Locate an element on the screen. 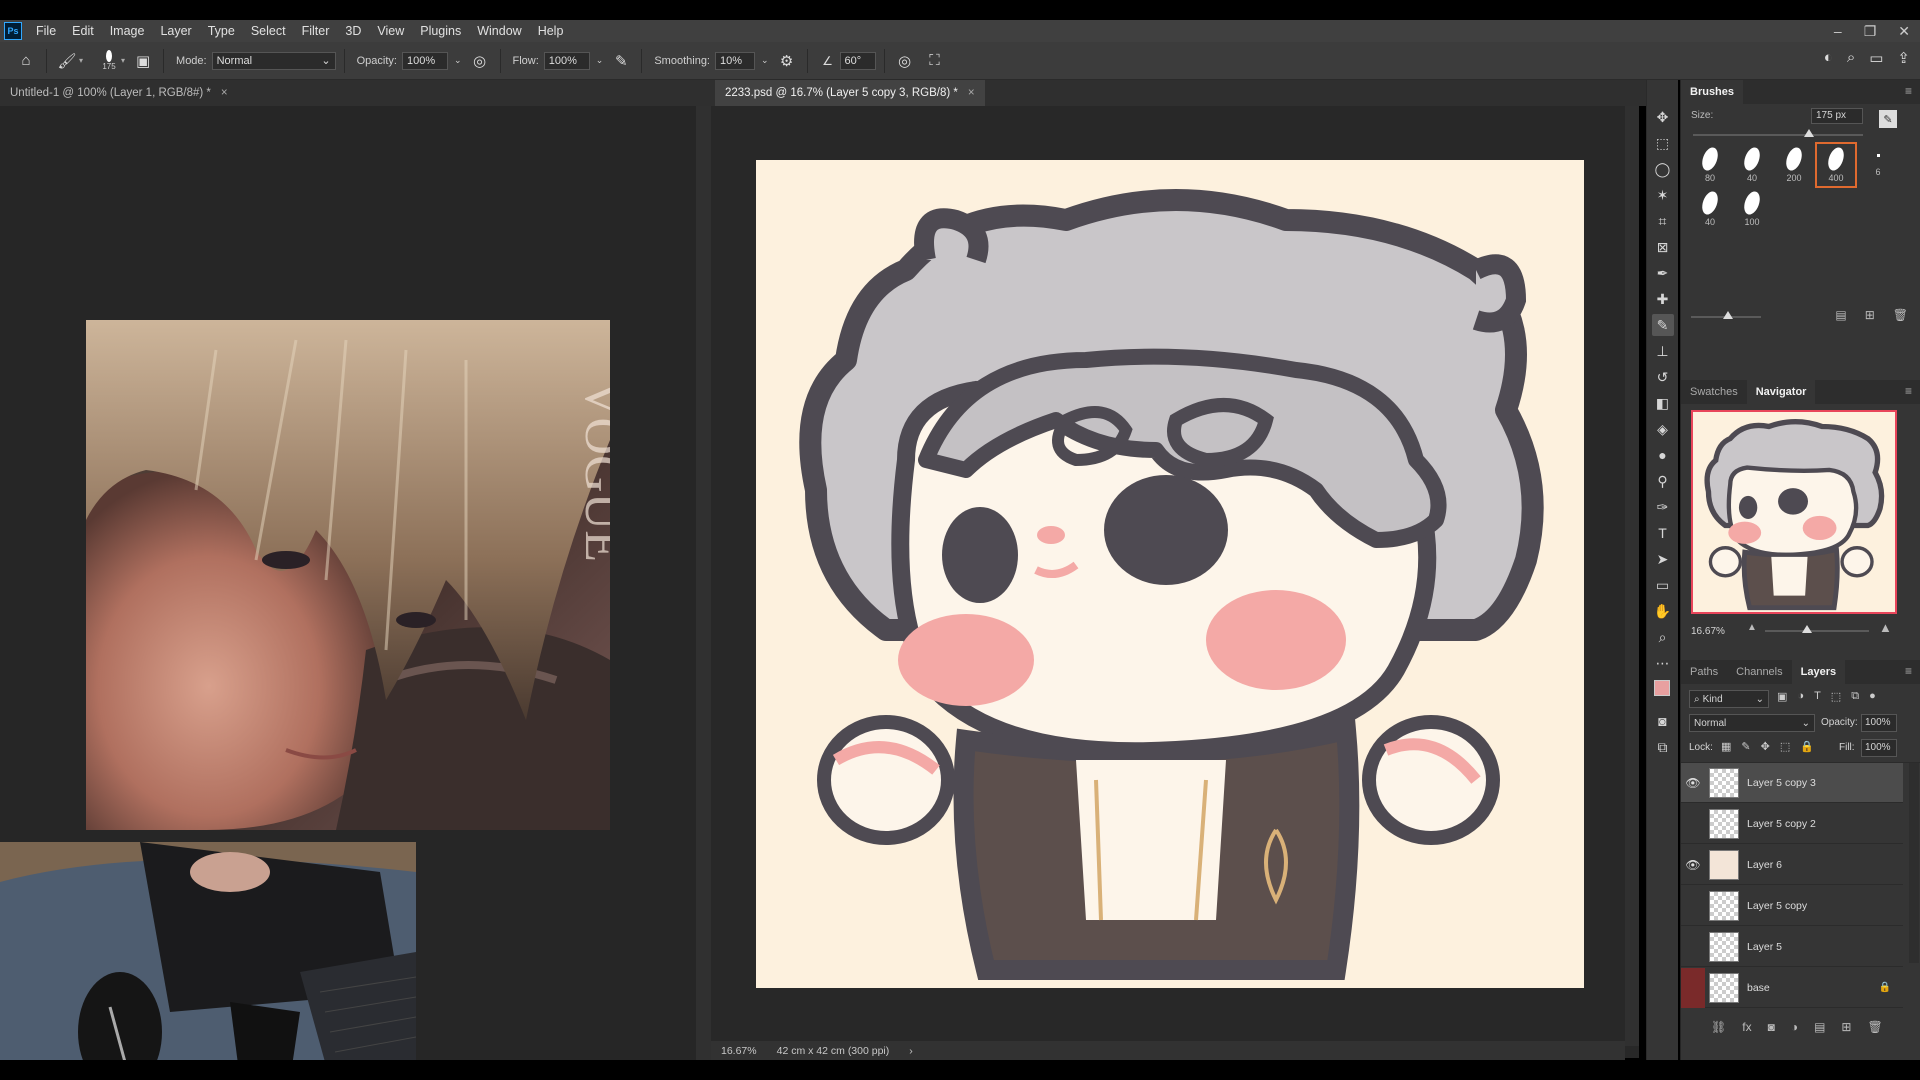 This screenshot has height=1080, width=1920. smoothing-input: 10% is located at coordinates (735, 60).